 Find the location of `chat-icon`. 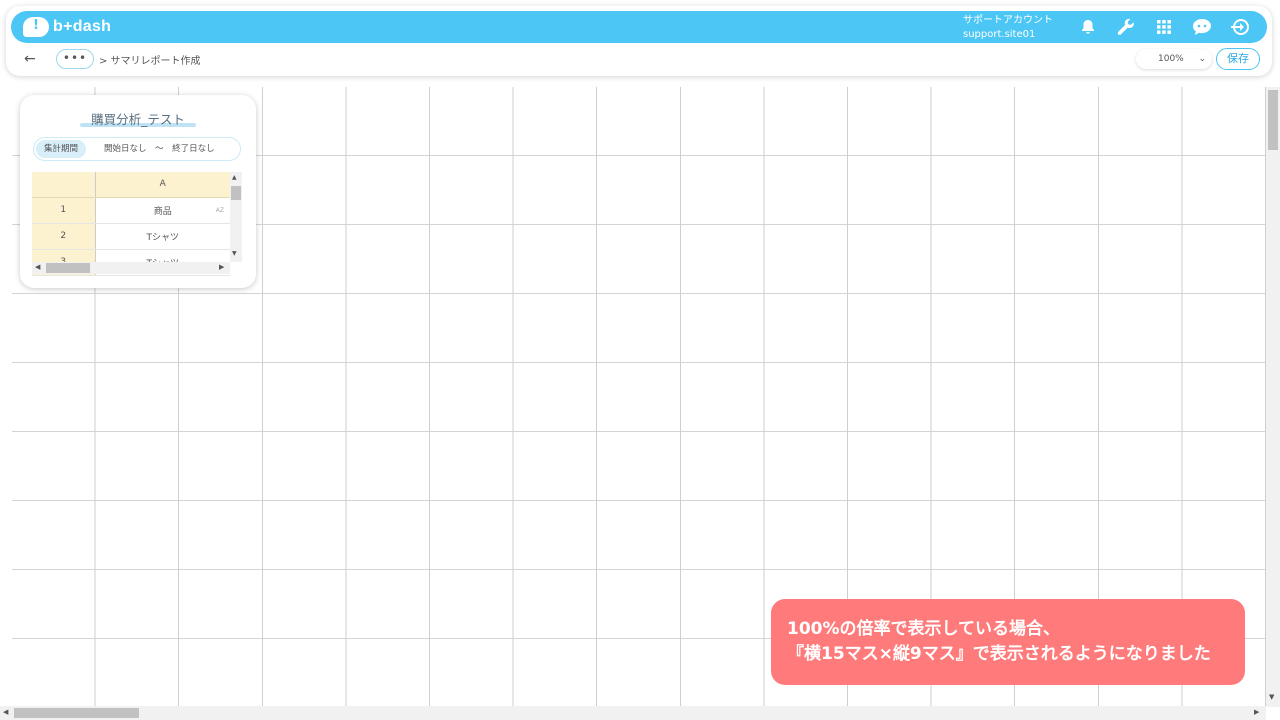

chat-icon is located at coordinates (1202, 27).